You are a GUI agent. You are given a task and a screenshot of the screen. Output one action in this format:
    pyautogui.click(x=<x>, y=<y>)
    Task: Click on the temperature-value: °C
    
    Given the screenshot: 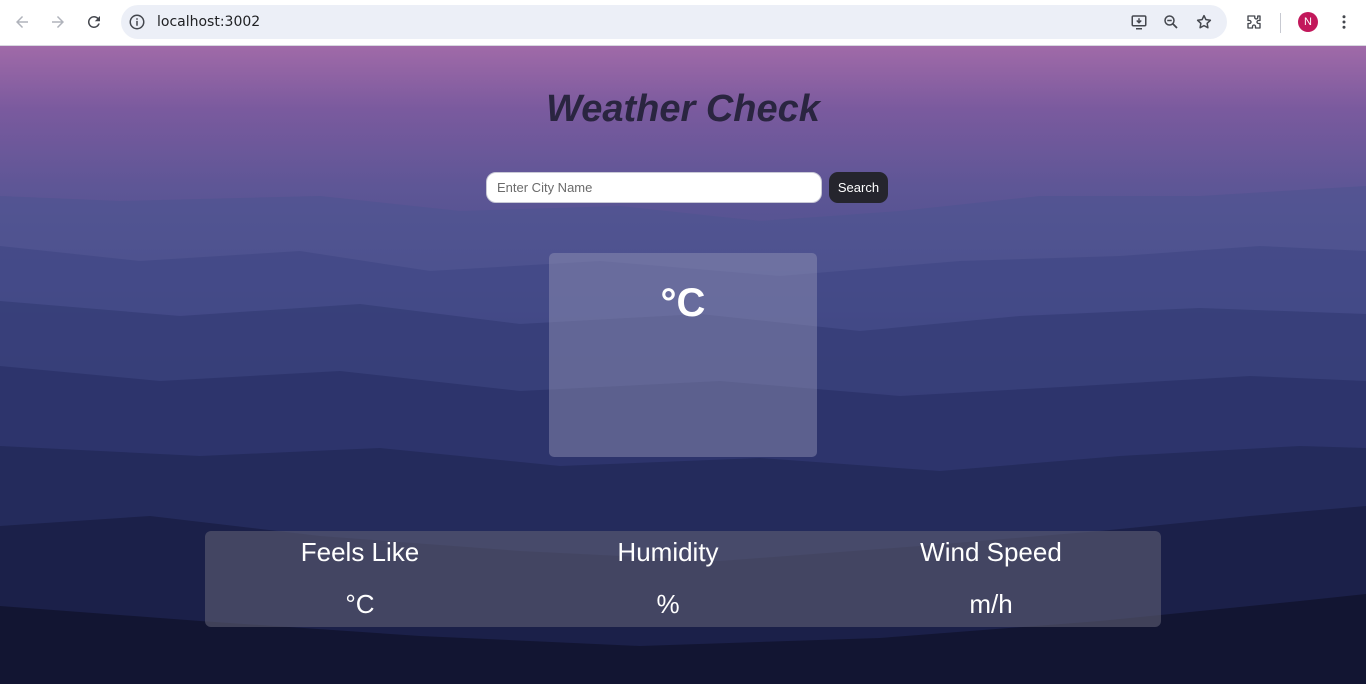 What is the action you would take?
    pyautogui.click(x=683, y=303)
    